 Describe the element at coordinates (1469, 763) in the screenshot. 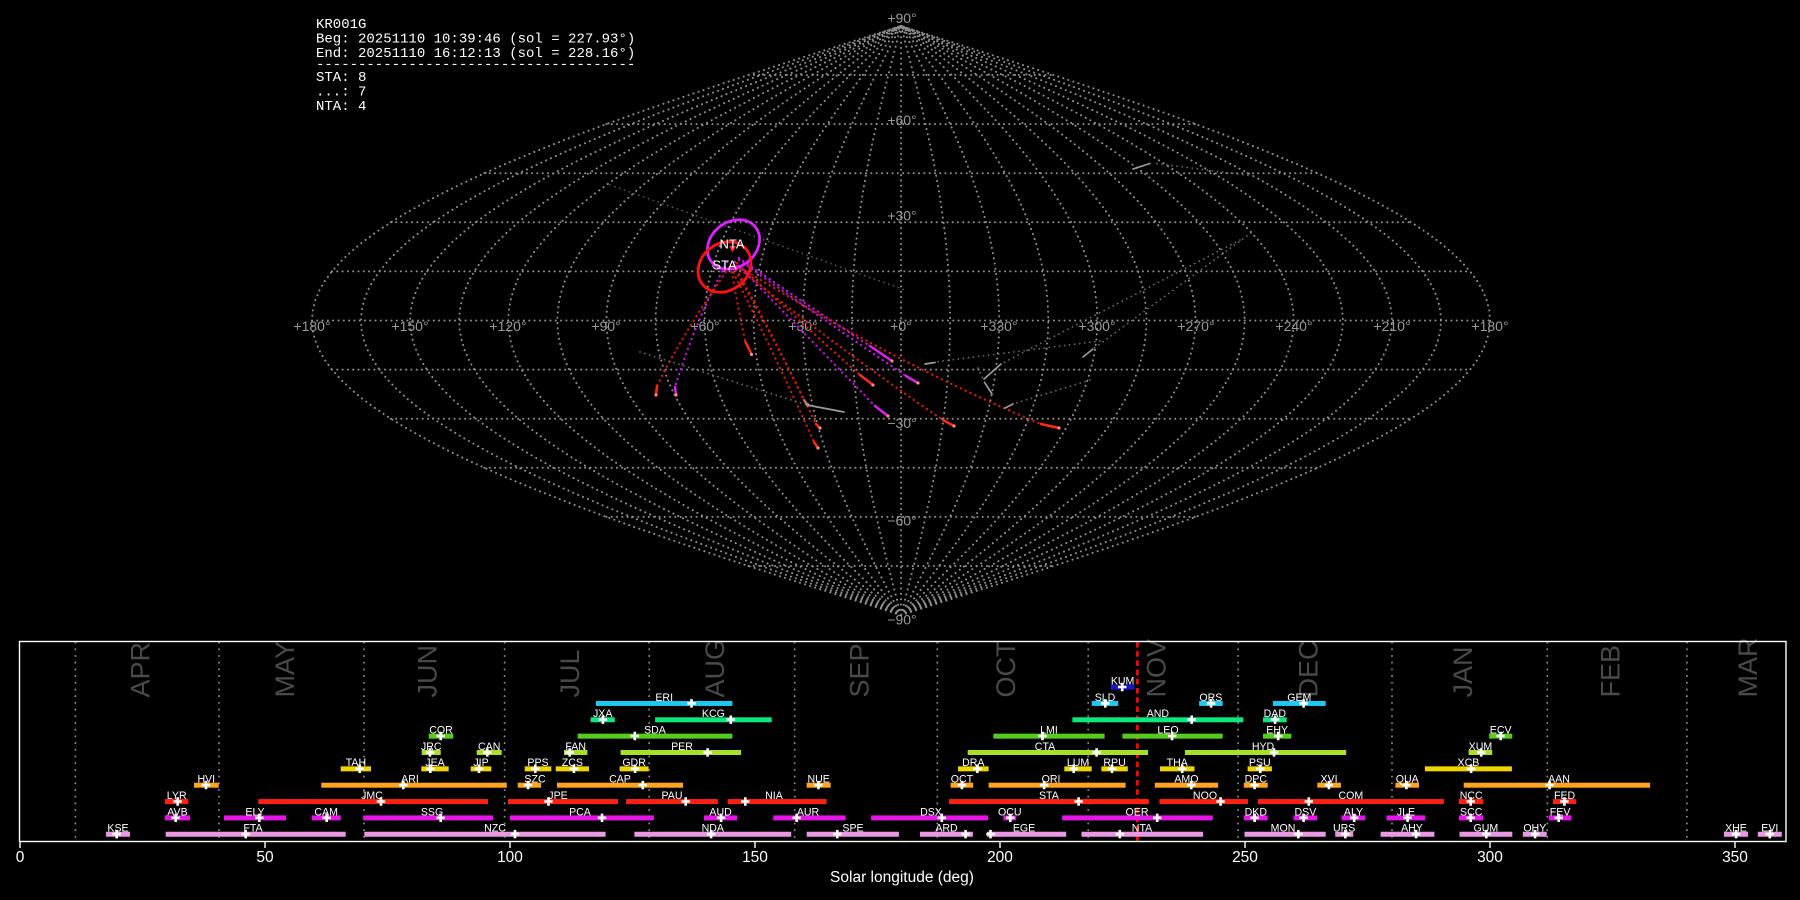

I see `svg-text: XCB` at that location.